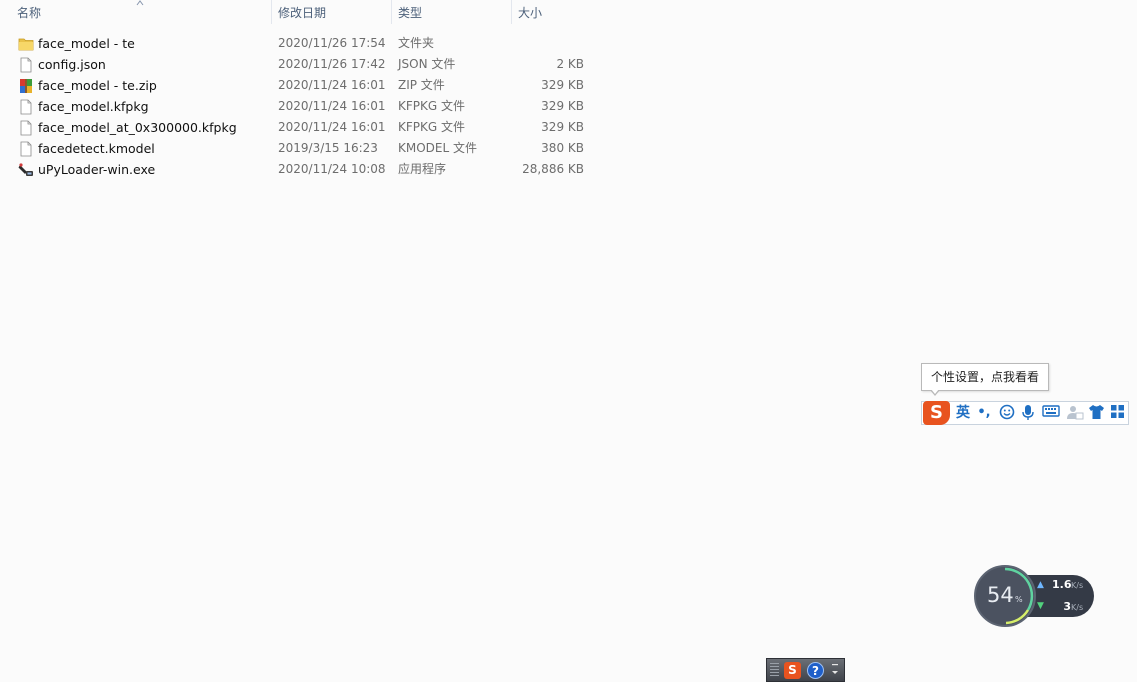 The height and width of the screenshot is (682, 1137). What do you see at coordinates (451, 12) in the screenshot?
I see `column-type-header: 类型` at bounding box center [451, 12].